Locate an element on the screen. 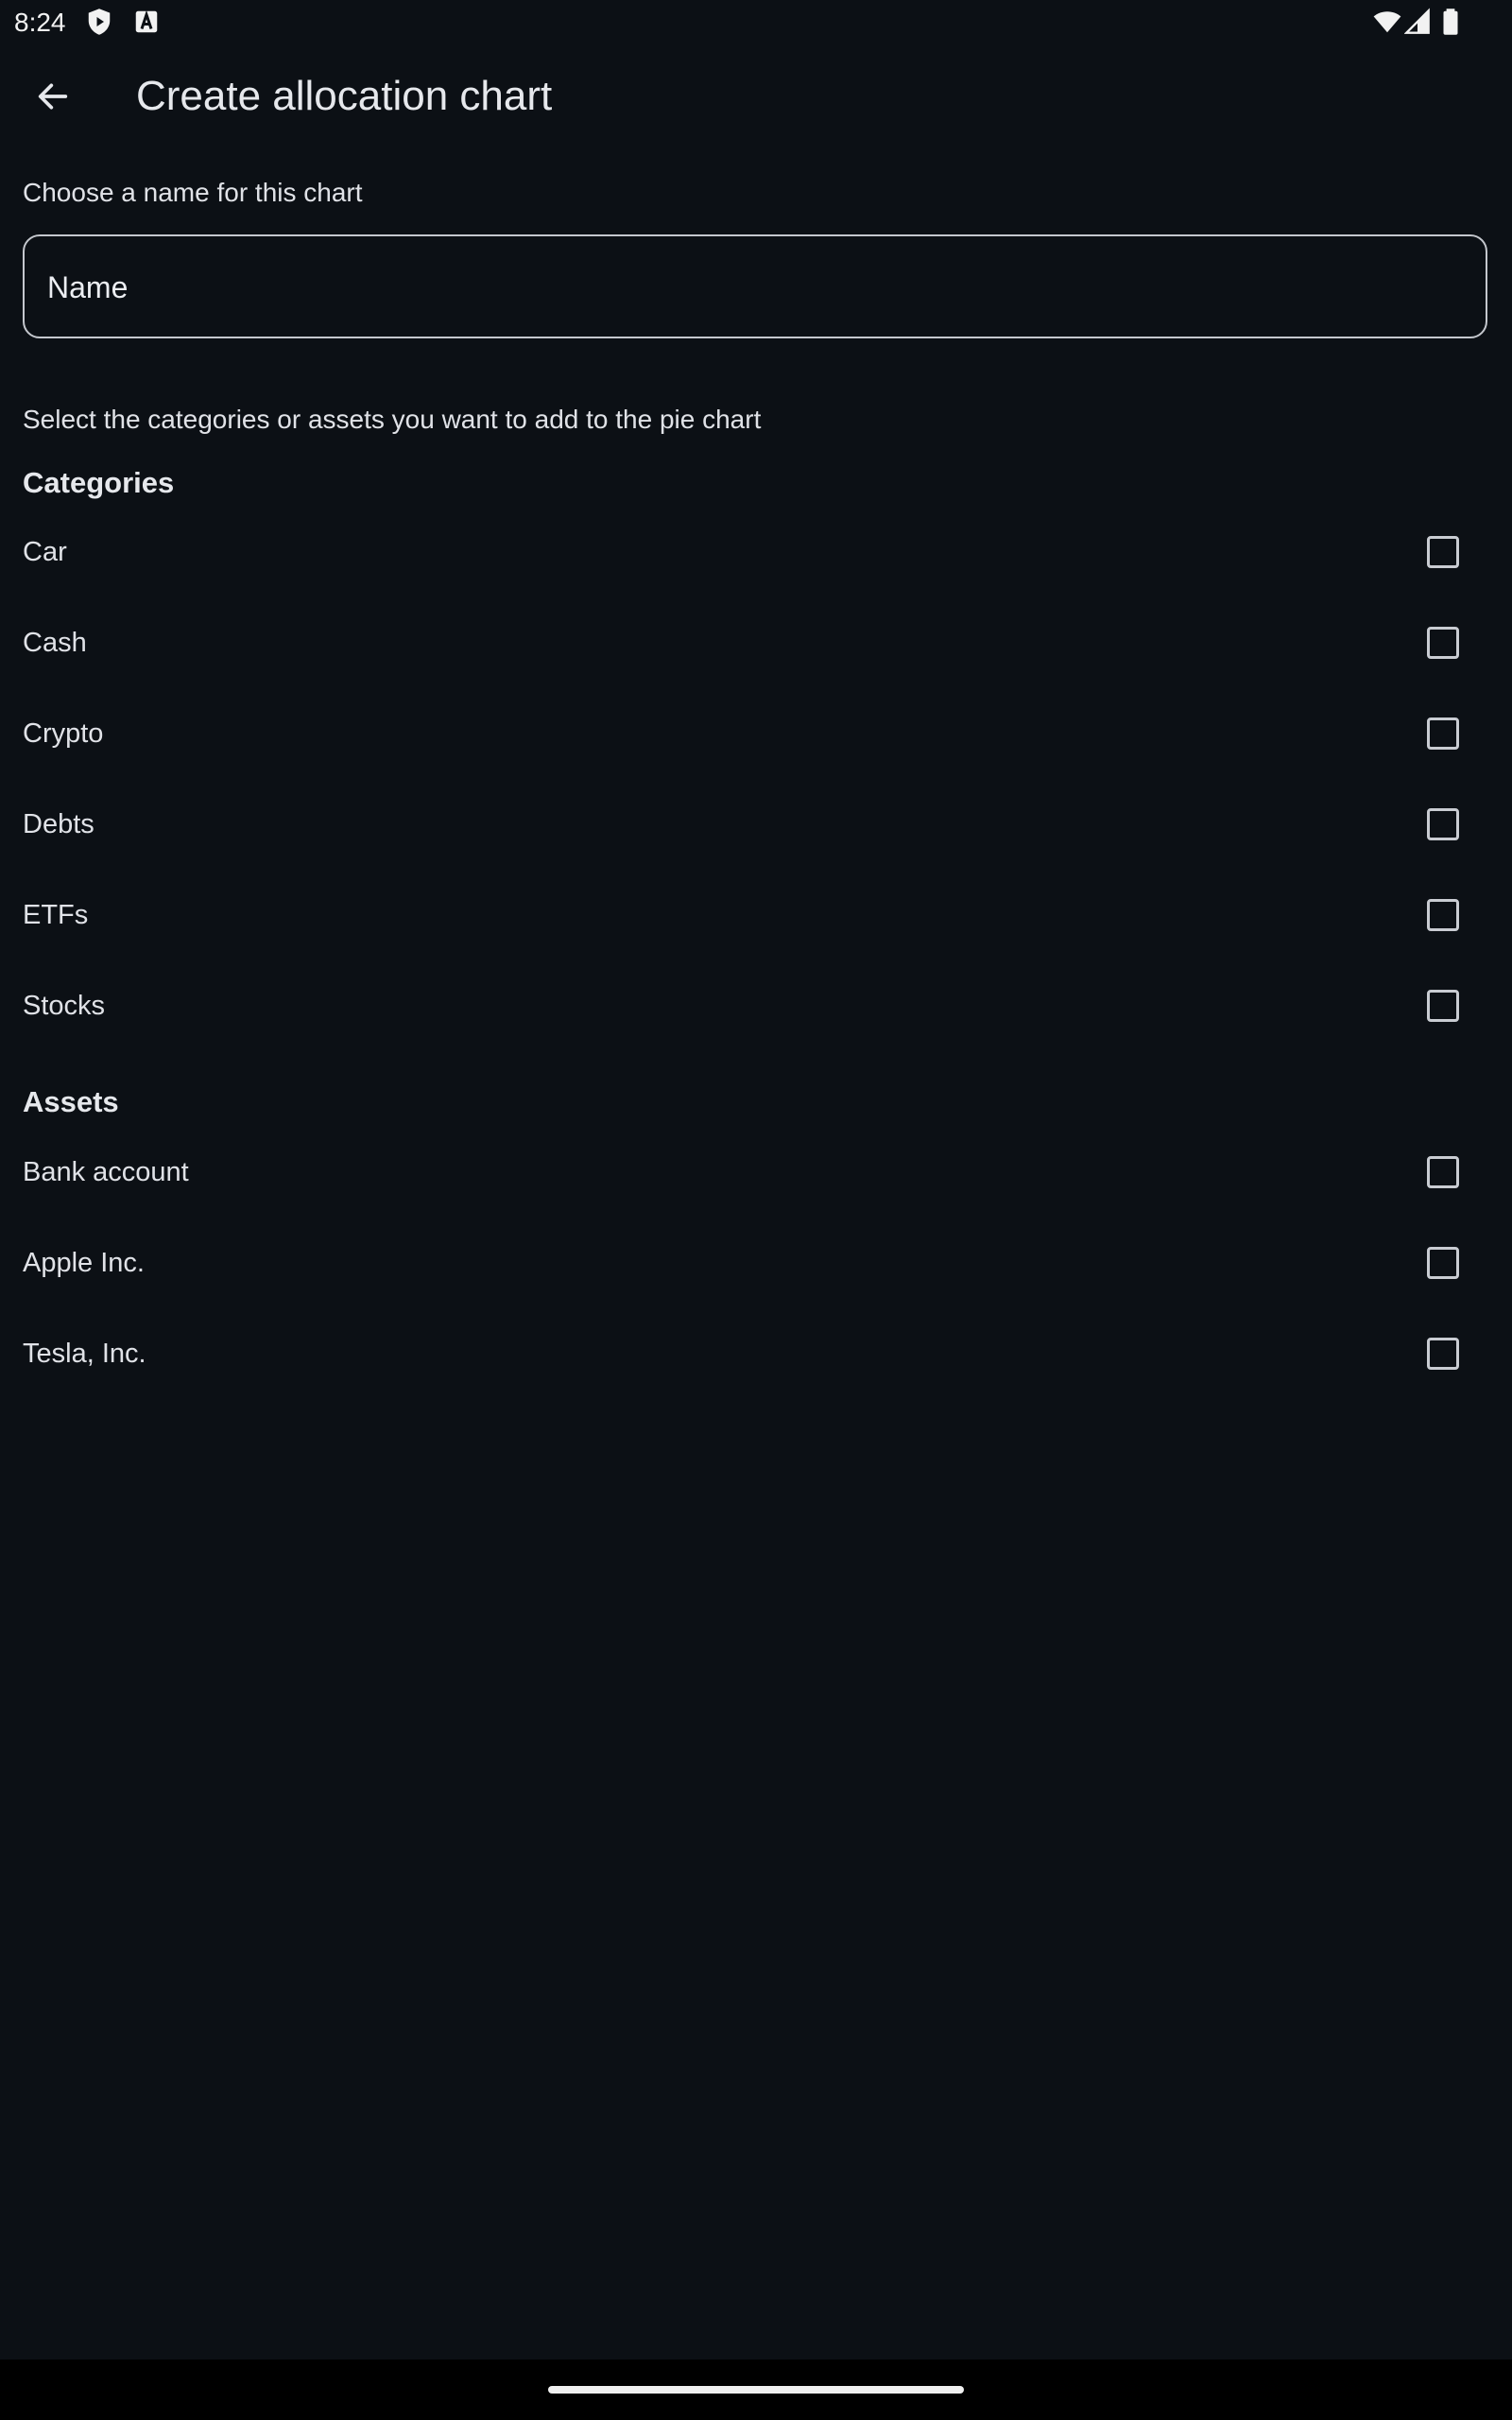 The width and height of the screenshot is (1512, 2420). category-label: Crypto is located at coordinates (63, 733).